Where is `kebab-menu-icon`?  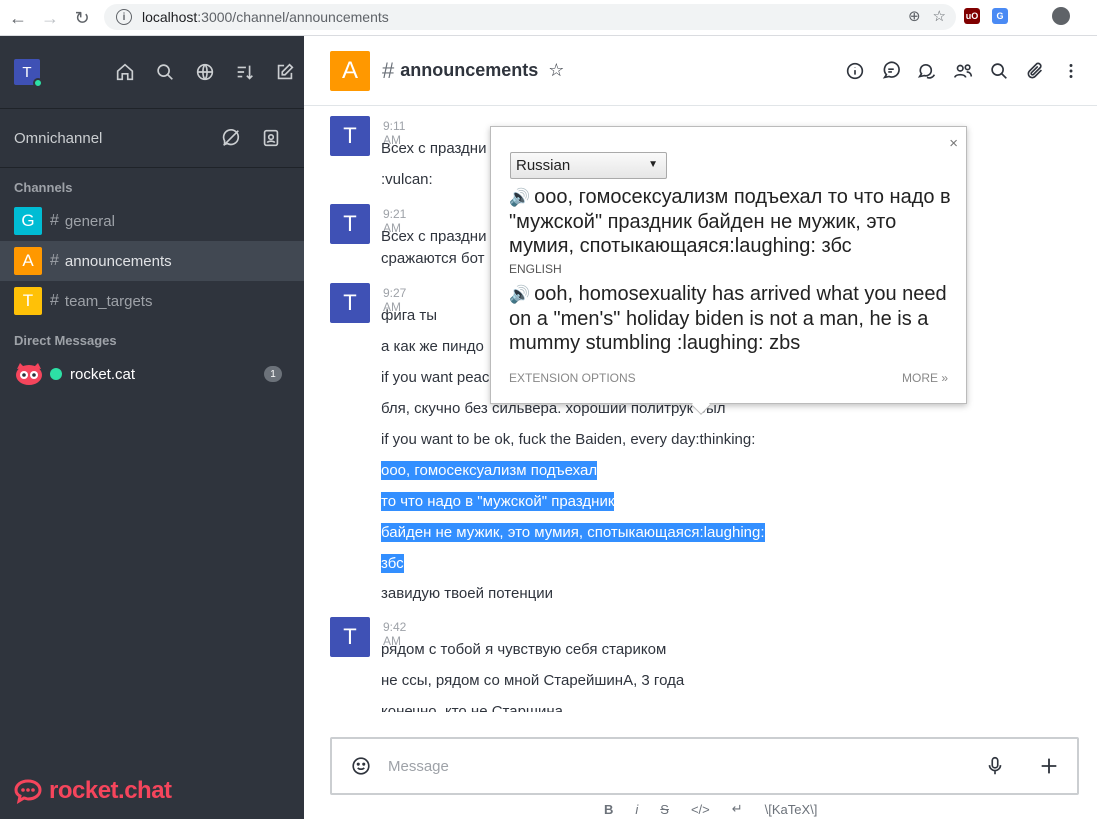
kebab-menu-icon is located at coordinates (1071, 71).